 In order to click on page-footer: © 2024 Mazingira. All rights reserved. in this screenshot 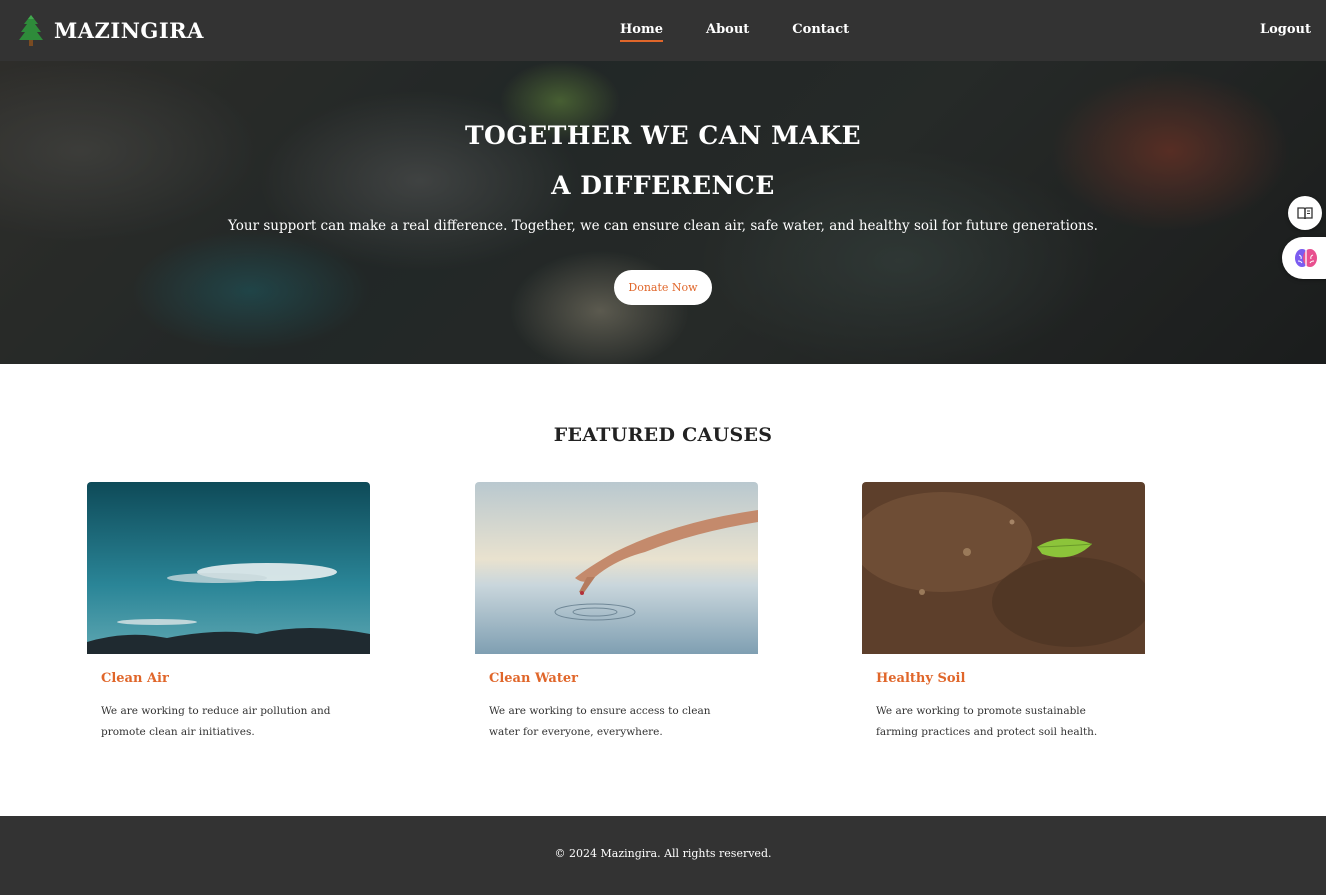, I will do `click(663, 855)`.